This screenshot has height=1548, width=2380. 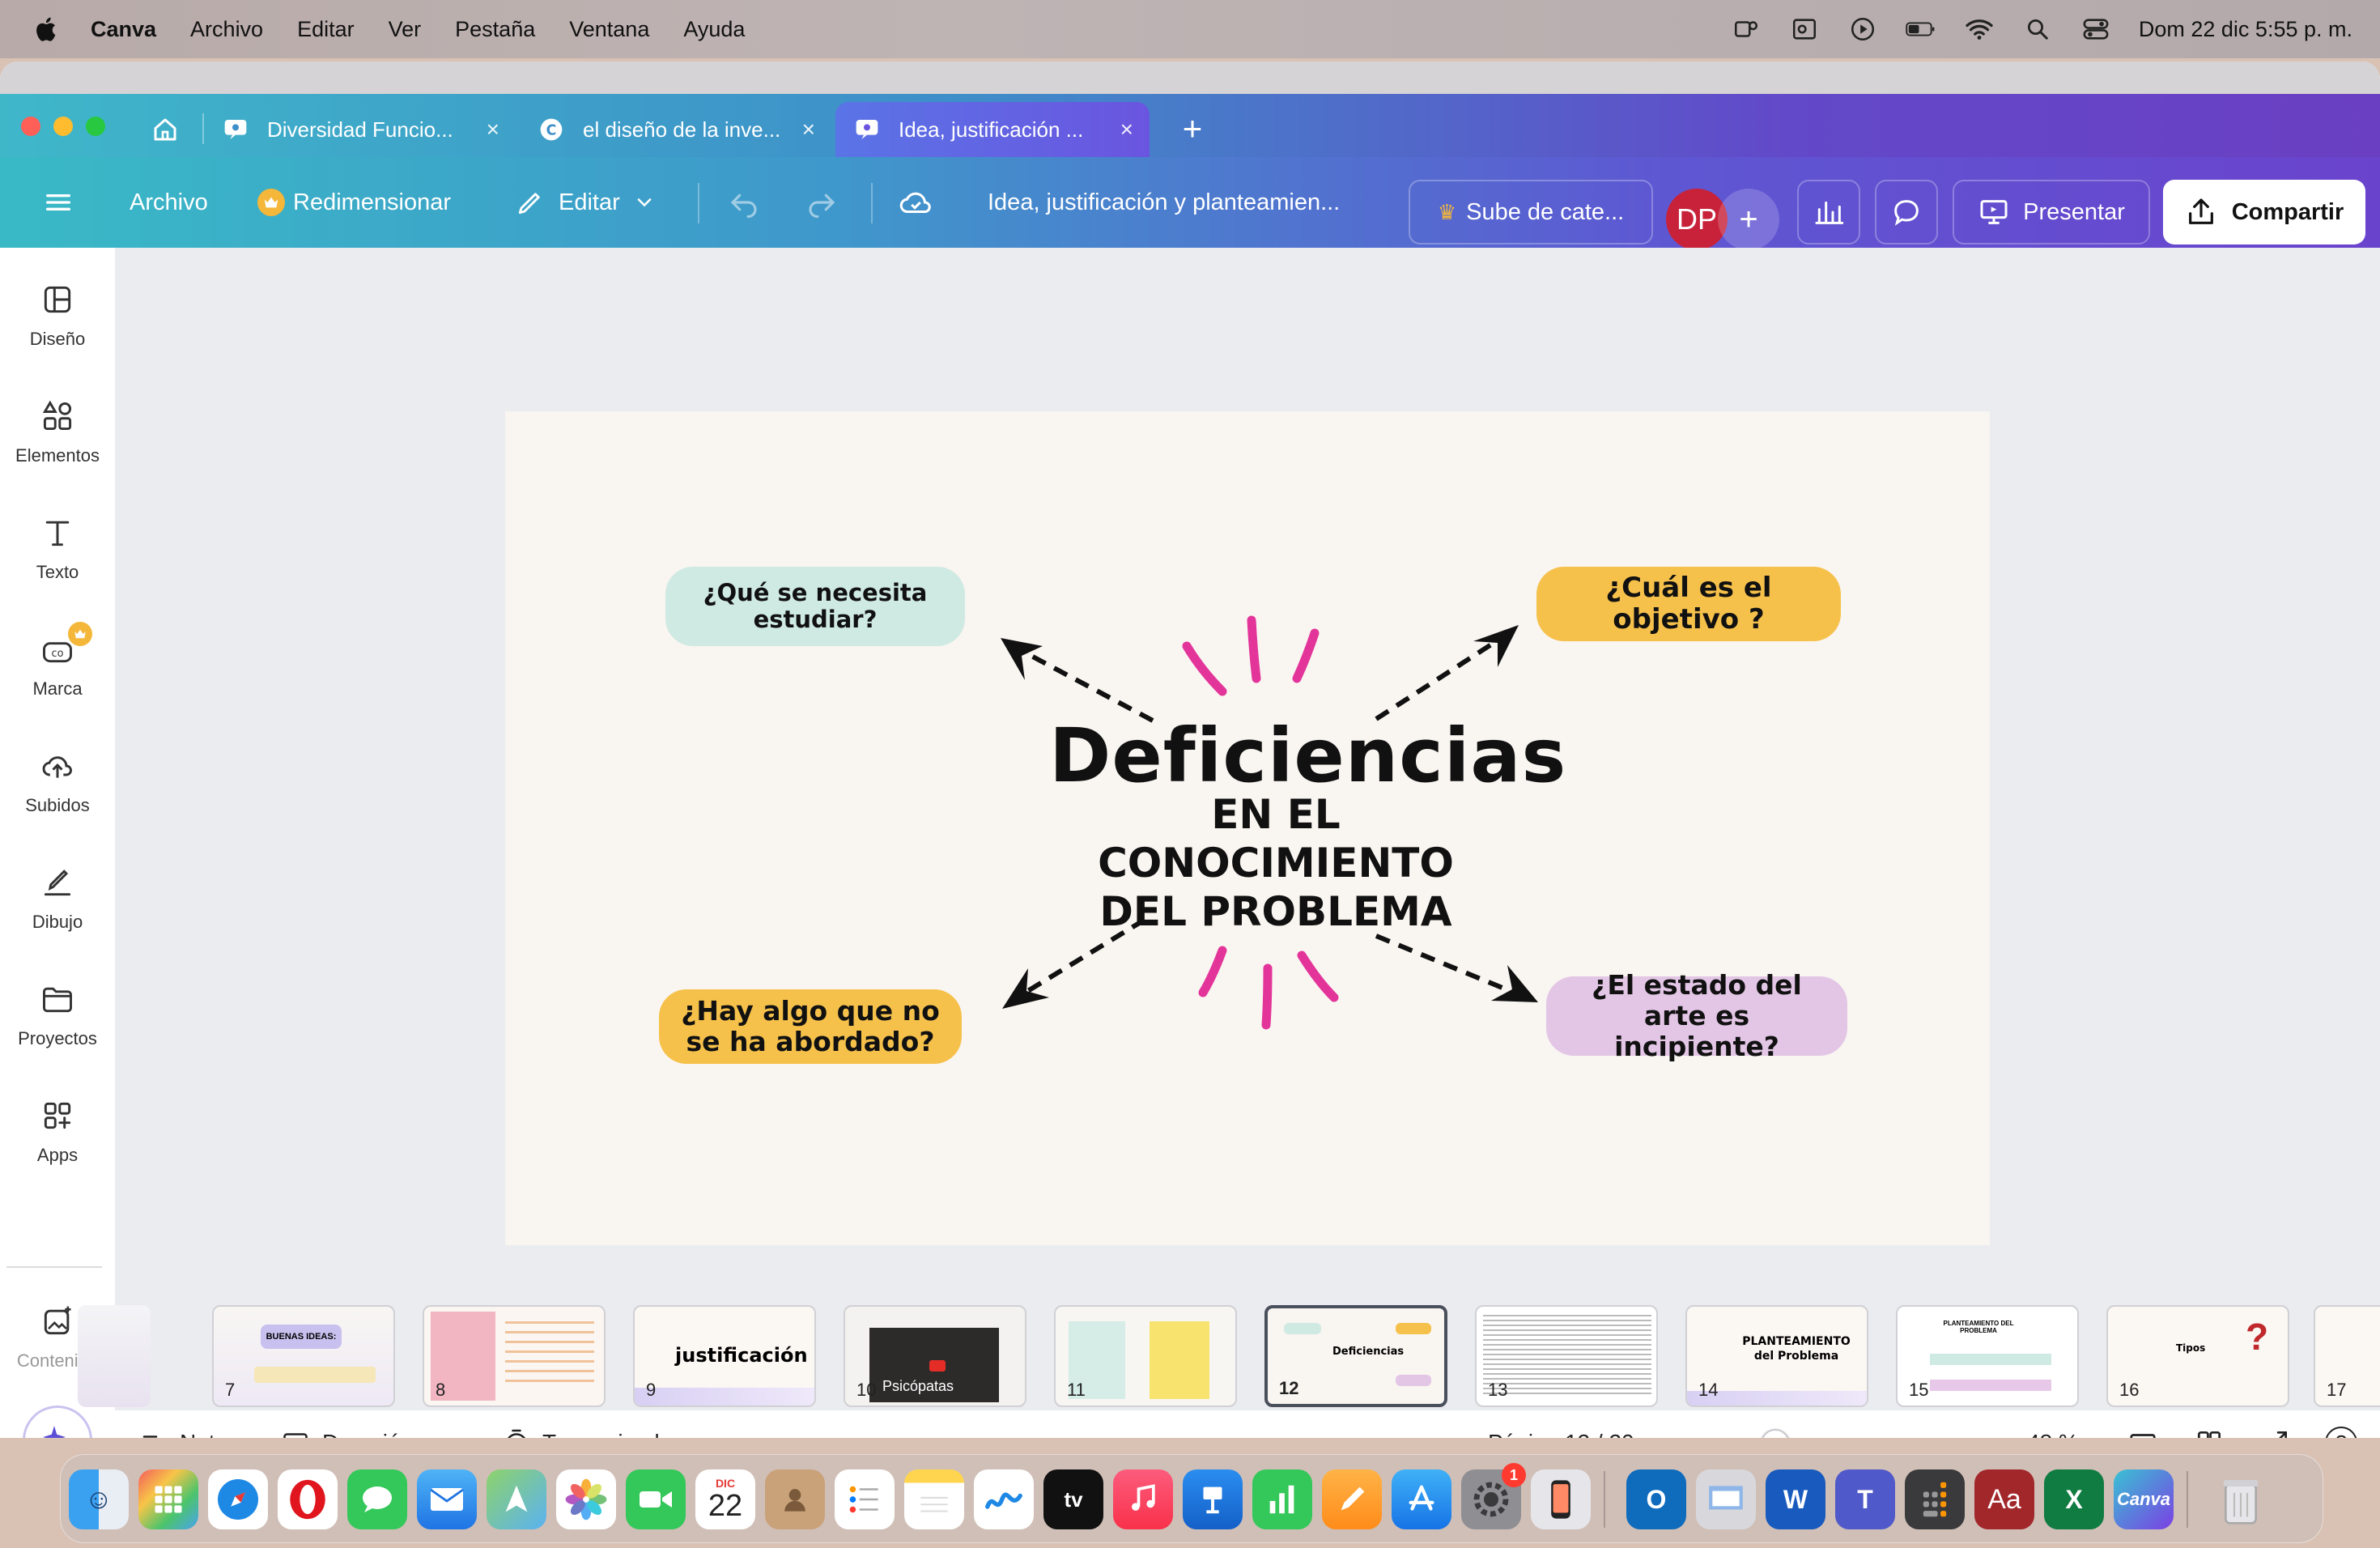 I want to click on thumbnail-page-10: Psicópatas 10, so click(x=935, y=1356).